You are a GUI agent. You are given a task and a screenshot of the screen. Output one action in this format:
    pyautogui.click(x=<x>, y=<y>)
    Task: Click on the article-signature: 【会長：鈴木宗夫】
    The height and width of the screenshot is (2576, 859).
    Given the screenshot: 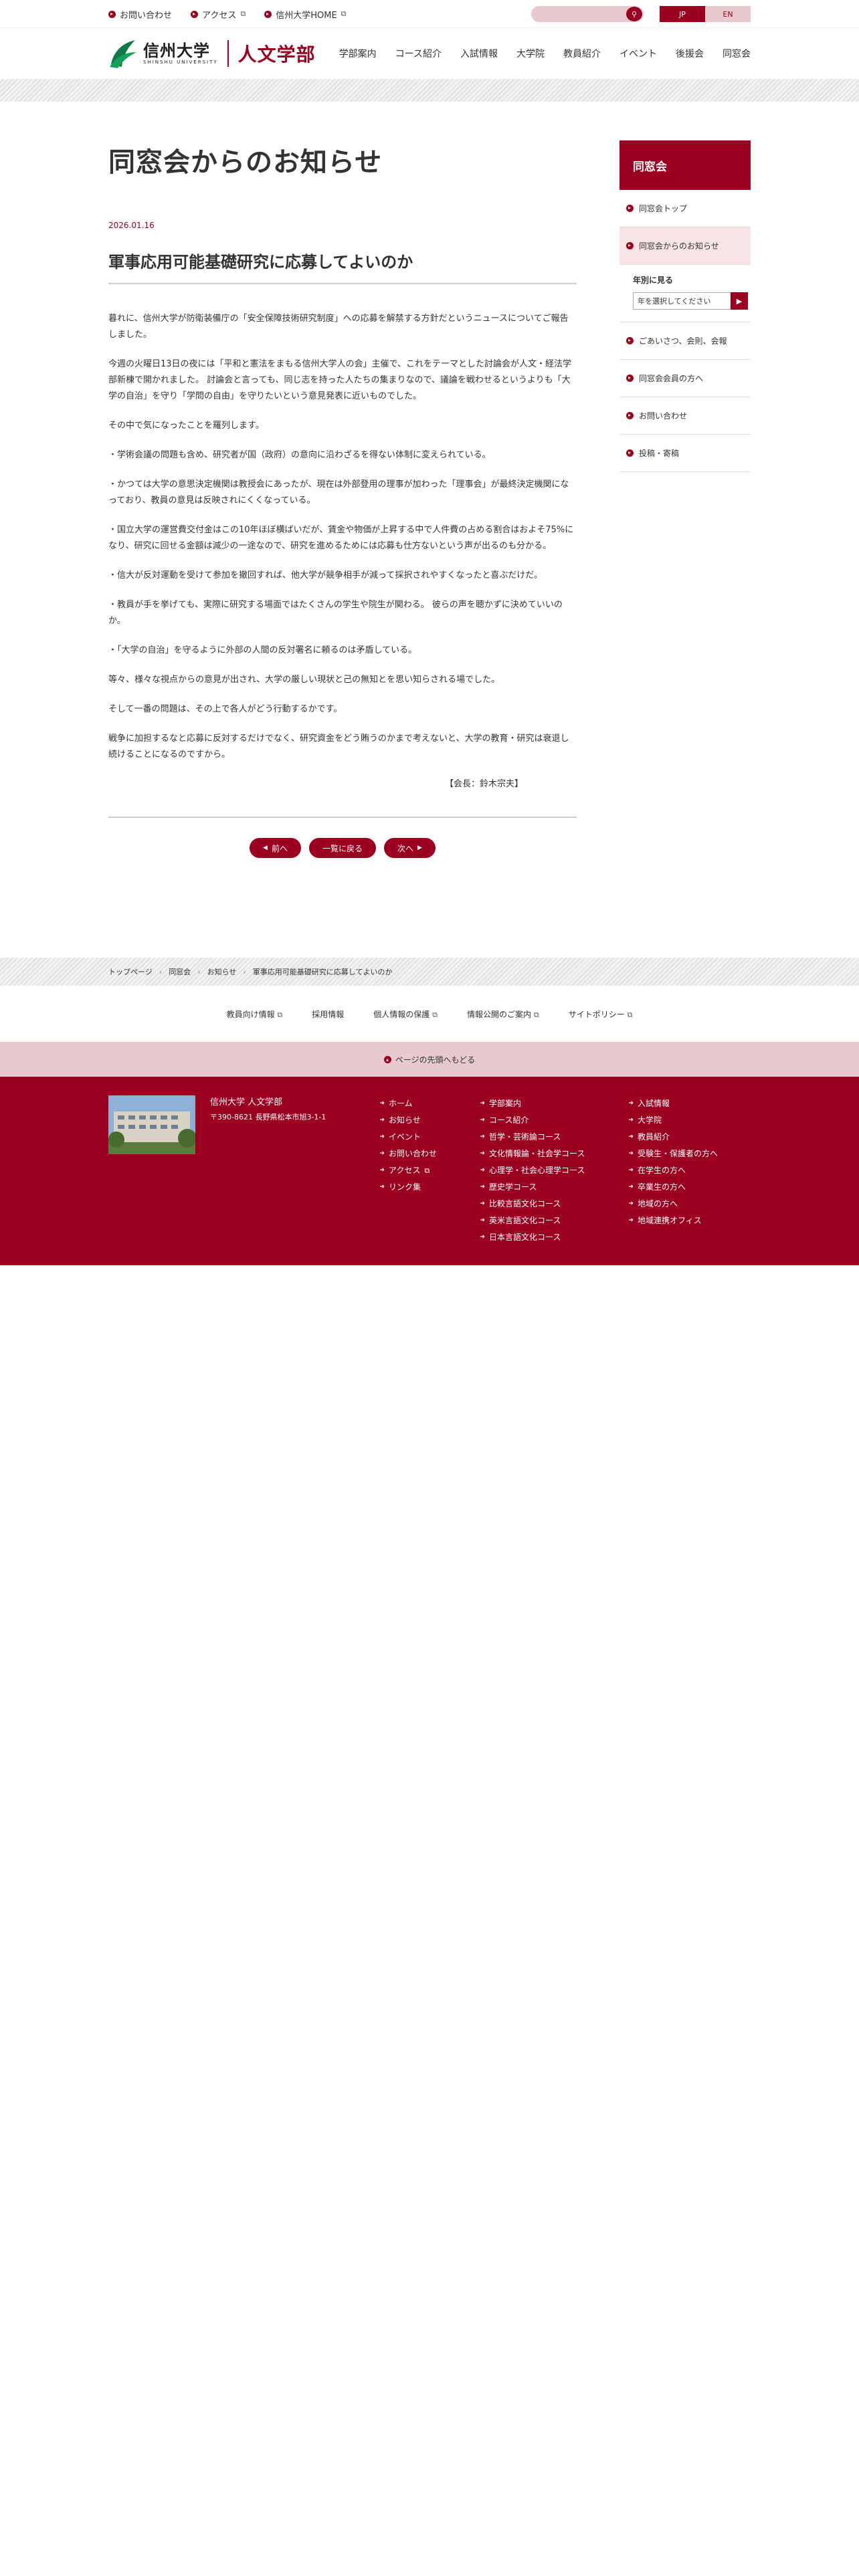 What is the action you would take?
    pyautogui.click(x=483, y=784)
    